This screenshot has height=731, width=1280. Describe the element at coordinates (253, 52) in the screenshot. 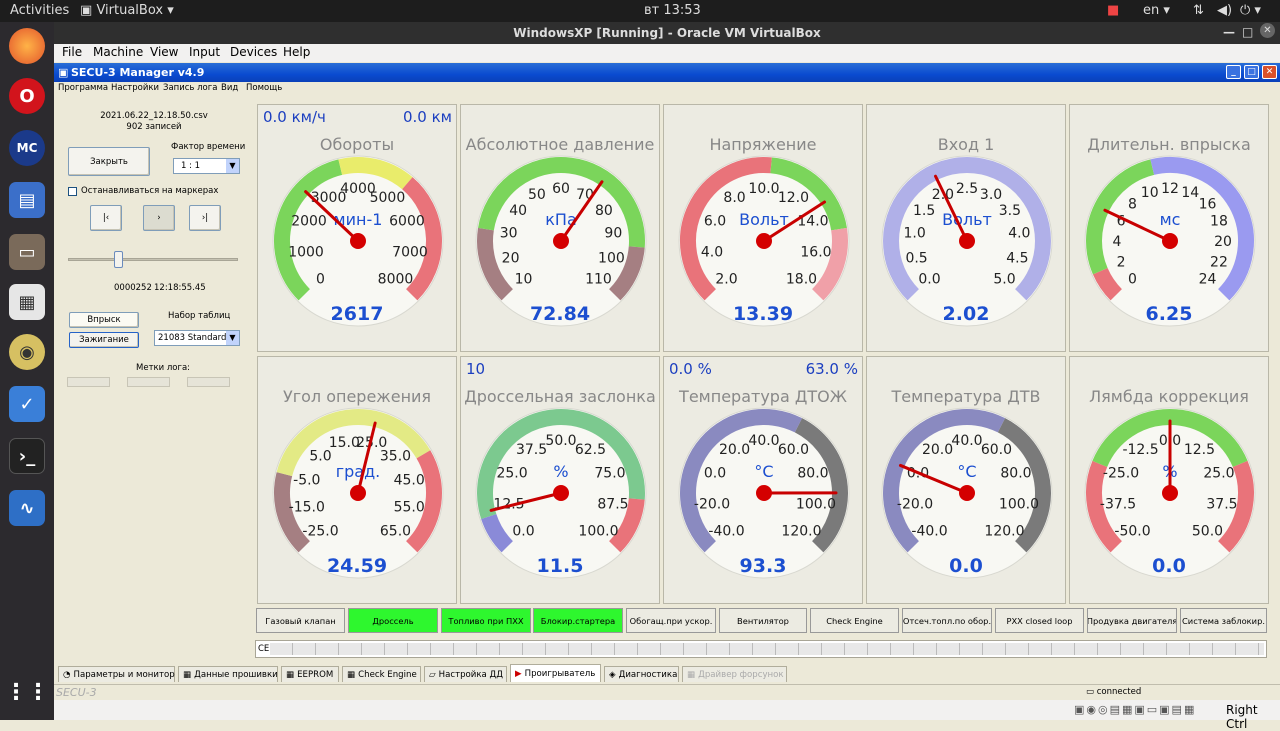

I see `menu-devices: Devices` at that location.